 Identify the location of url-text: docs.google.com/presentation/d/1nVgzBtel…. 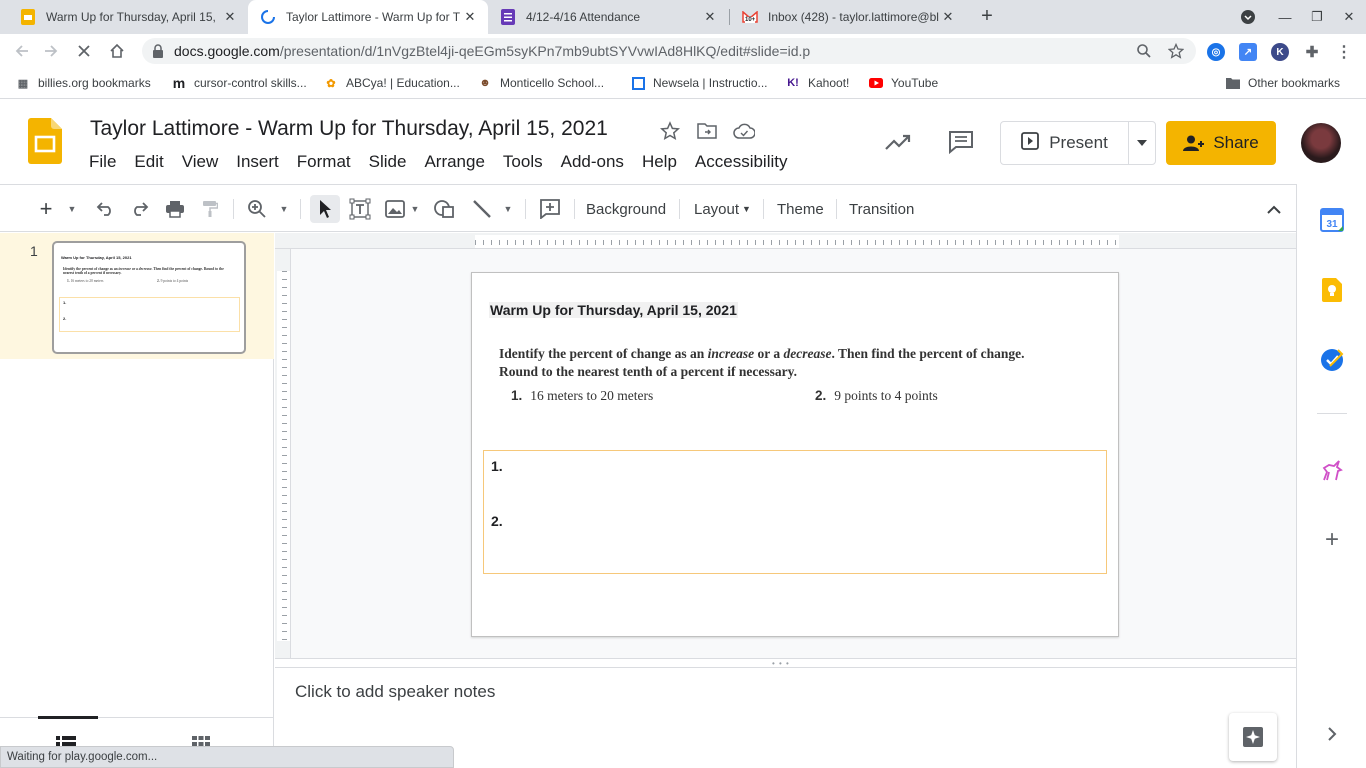
(492, 51).